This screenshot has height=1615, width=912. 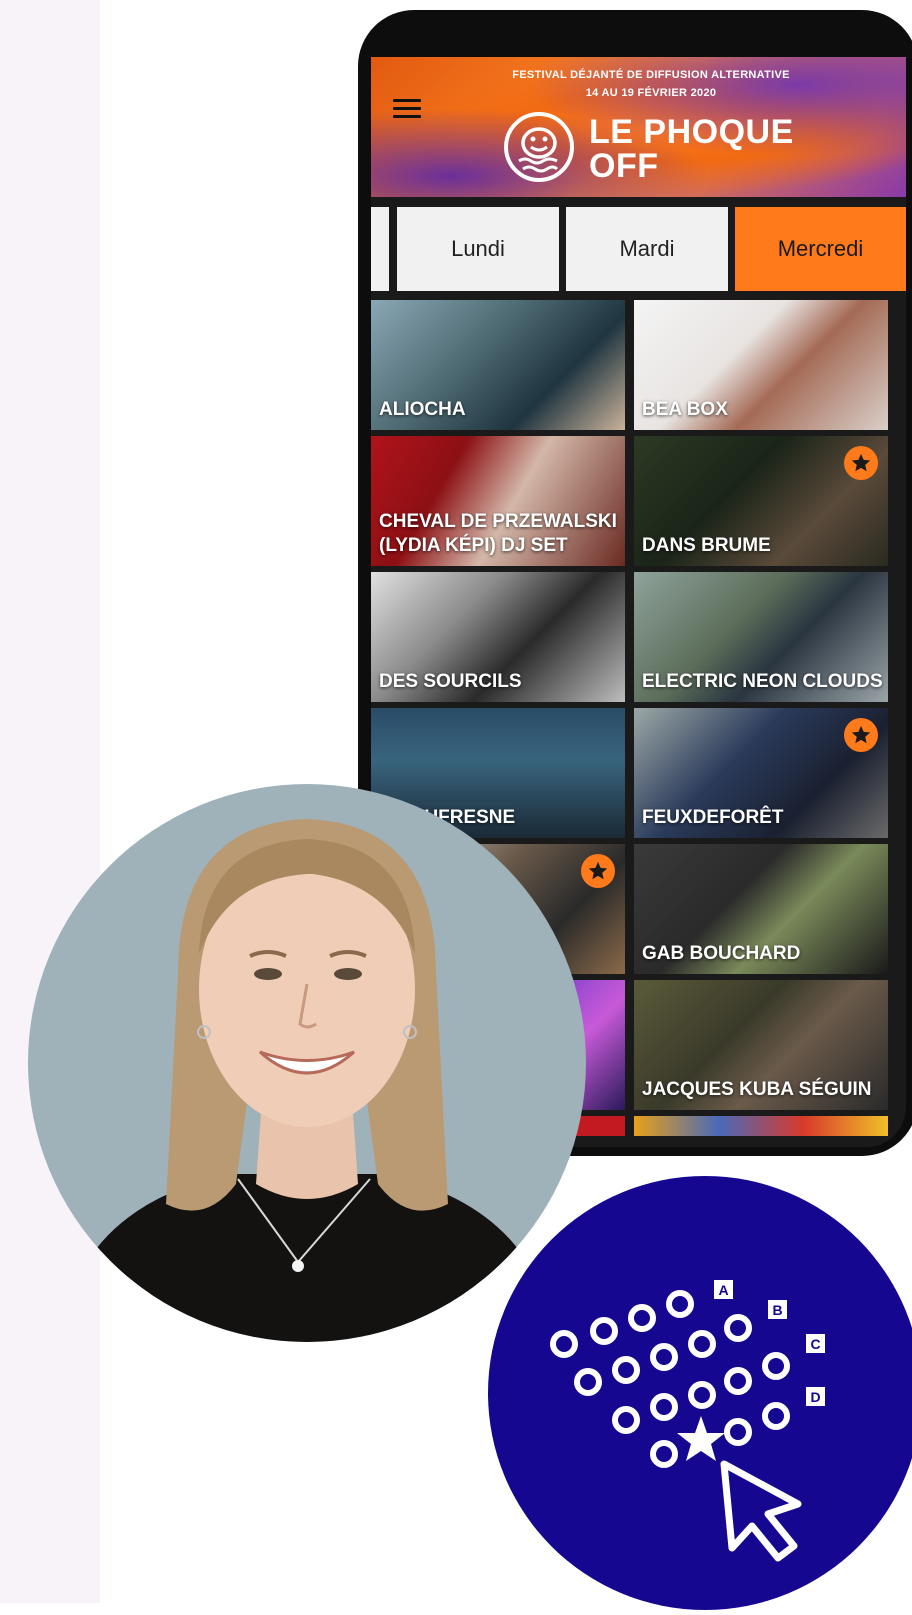 I want to click on day-tabs: Lundi Mardi Mercredi, so click(x=638, y=252).